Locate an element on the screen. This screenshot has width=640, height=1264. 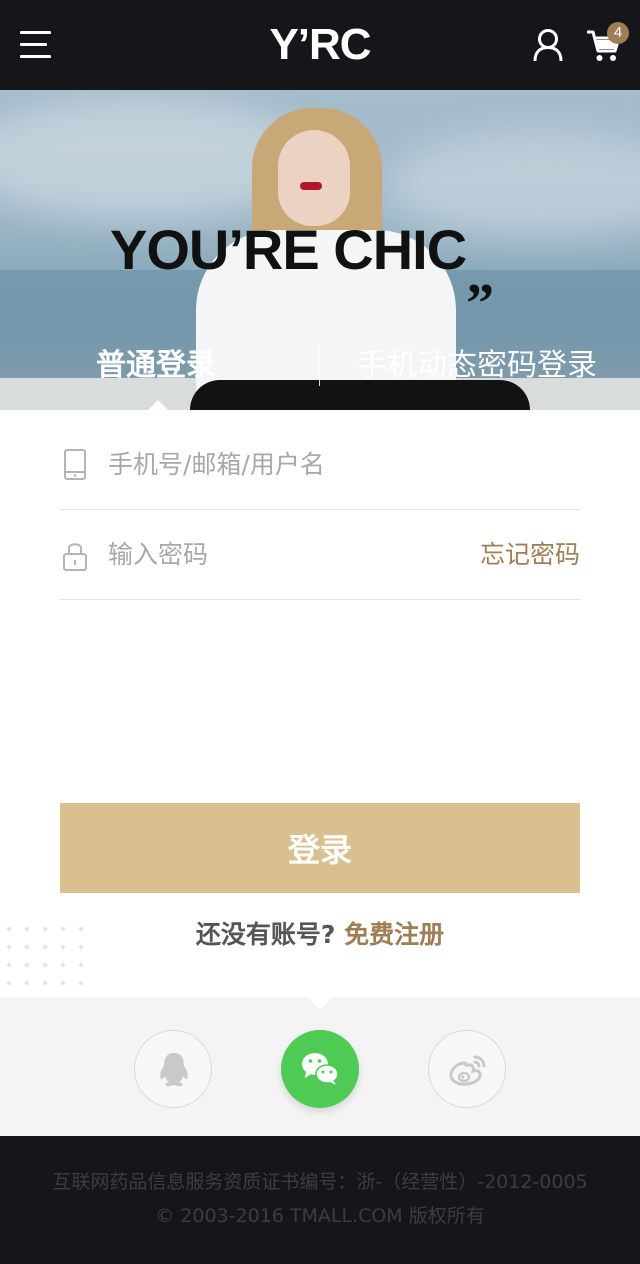
tab-divider is located at coordinates (319, 366).